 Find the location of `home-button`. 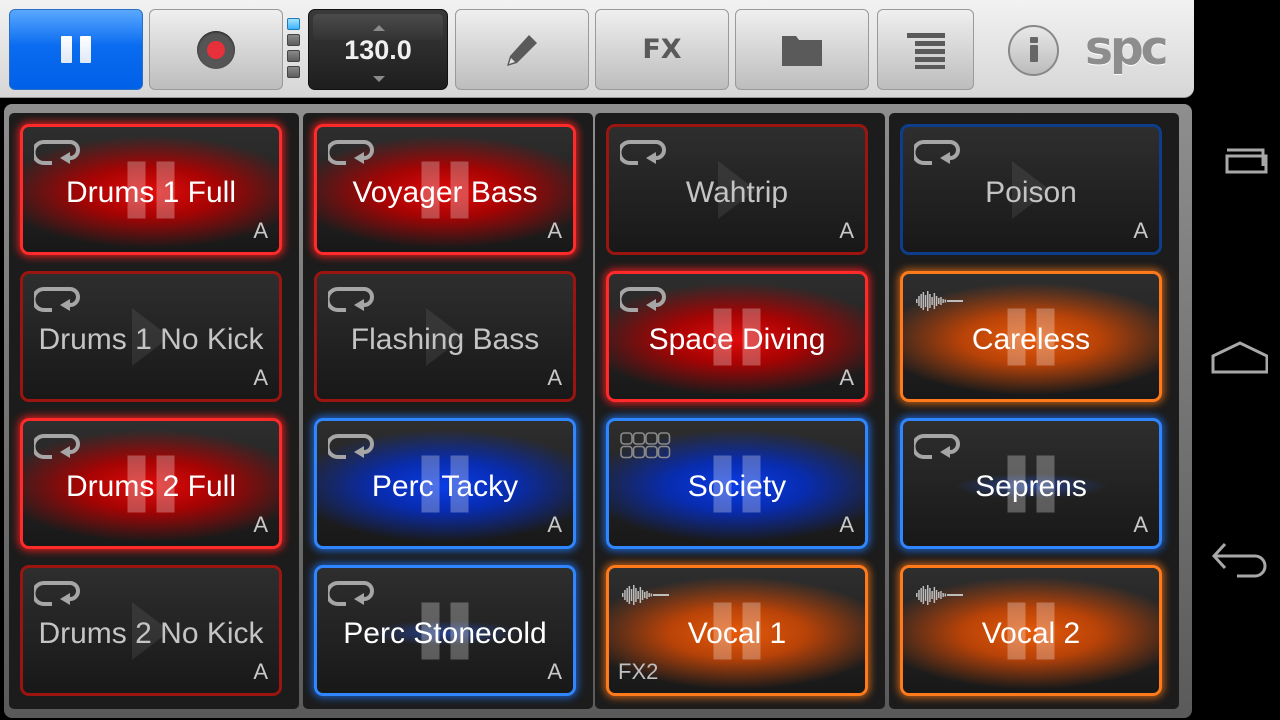

home-button is located at coordinates (1238, 360).